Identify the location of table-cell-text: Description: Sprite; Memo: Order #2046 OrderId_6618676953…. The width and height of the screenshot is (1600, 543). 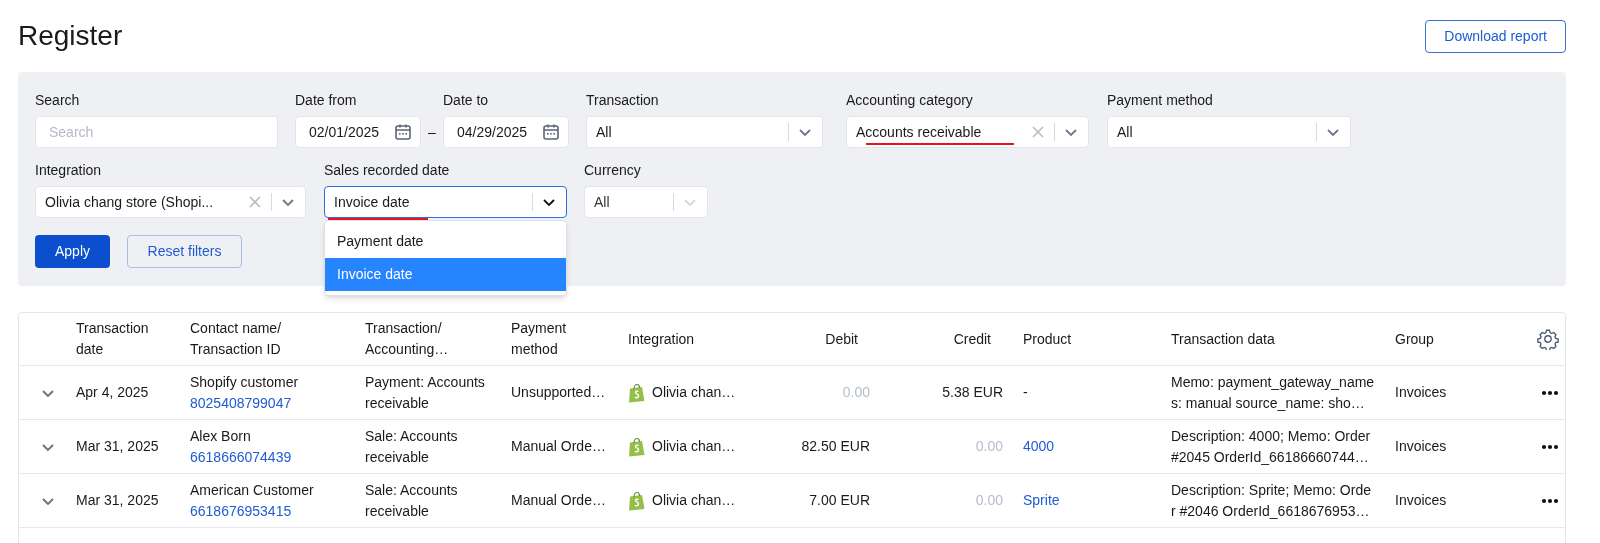
(1271, 500).